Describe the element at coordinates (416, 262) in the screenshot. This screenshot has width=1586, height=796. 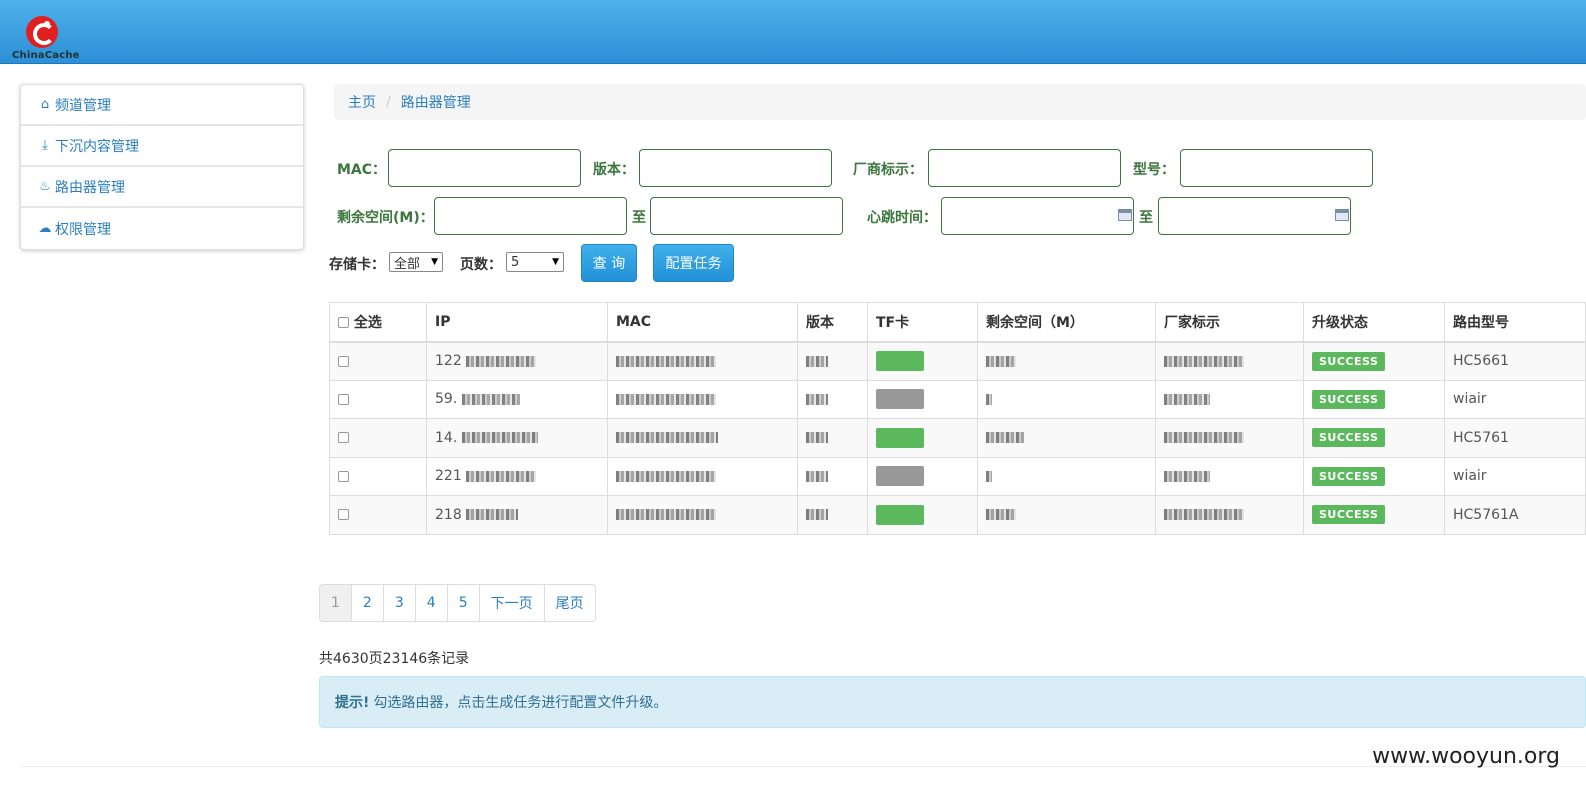
I see `storage-select: 全部 ▼` at that location.